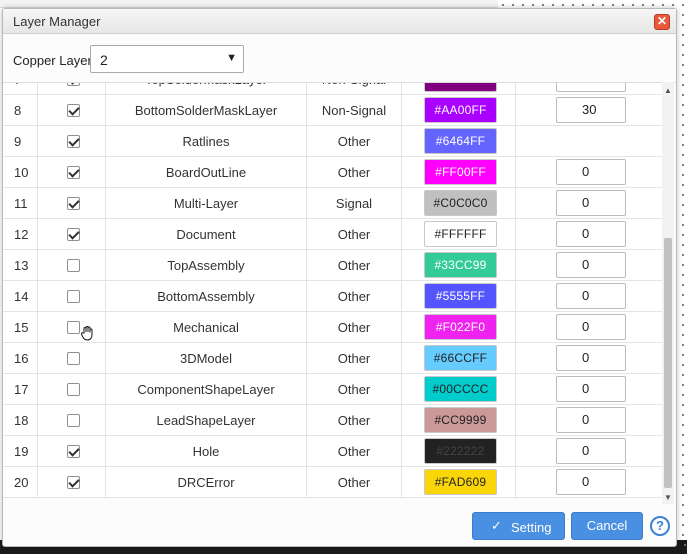  I want to click on color-swatch: #33CC99, so click(460, 265).